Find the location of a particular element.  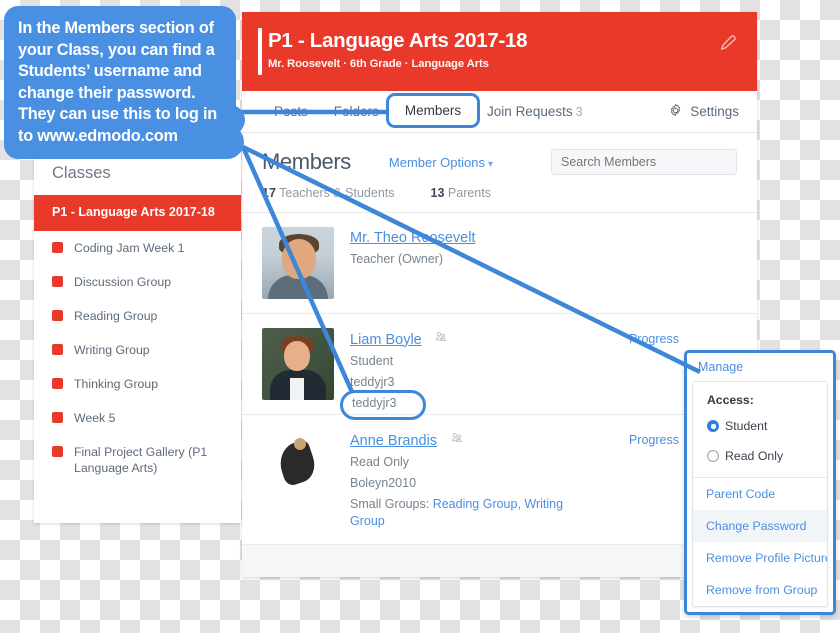

sidebar-item-group: Final Project Gallery (P1 Language Arts) is located at coordinates (137, 460).